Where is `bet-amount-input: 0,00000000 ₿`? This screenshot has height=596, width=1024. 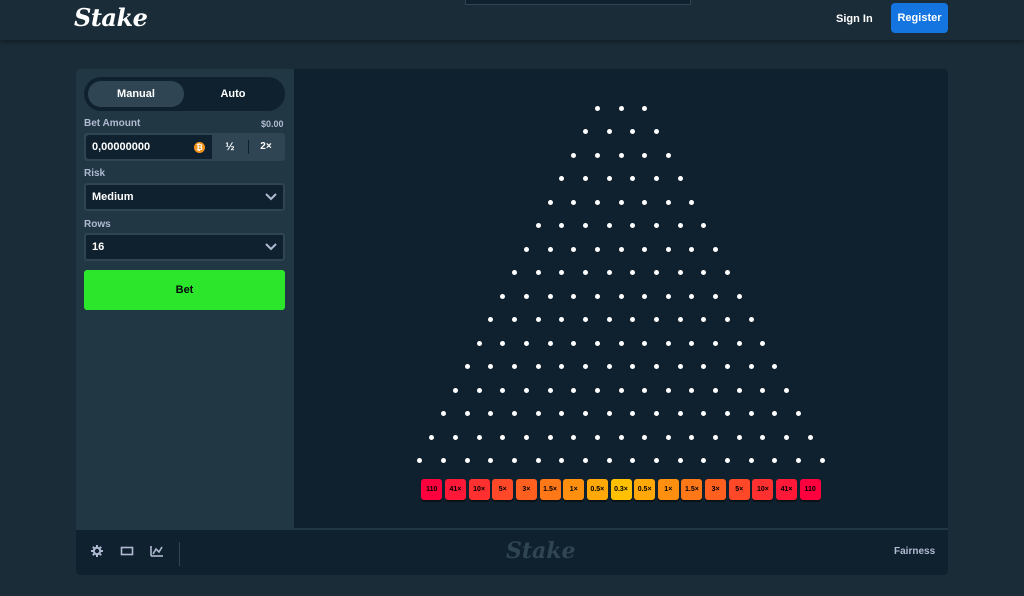
bet-amount-input: 0,00000000 ₿ is located at coordinates (149, 147).